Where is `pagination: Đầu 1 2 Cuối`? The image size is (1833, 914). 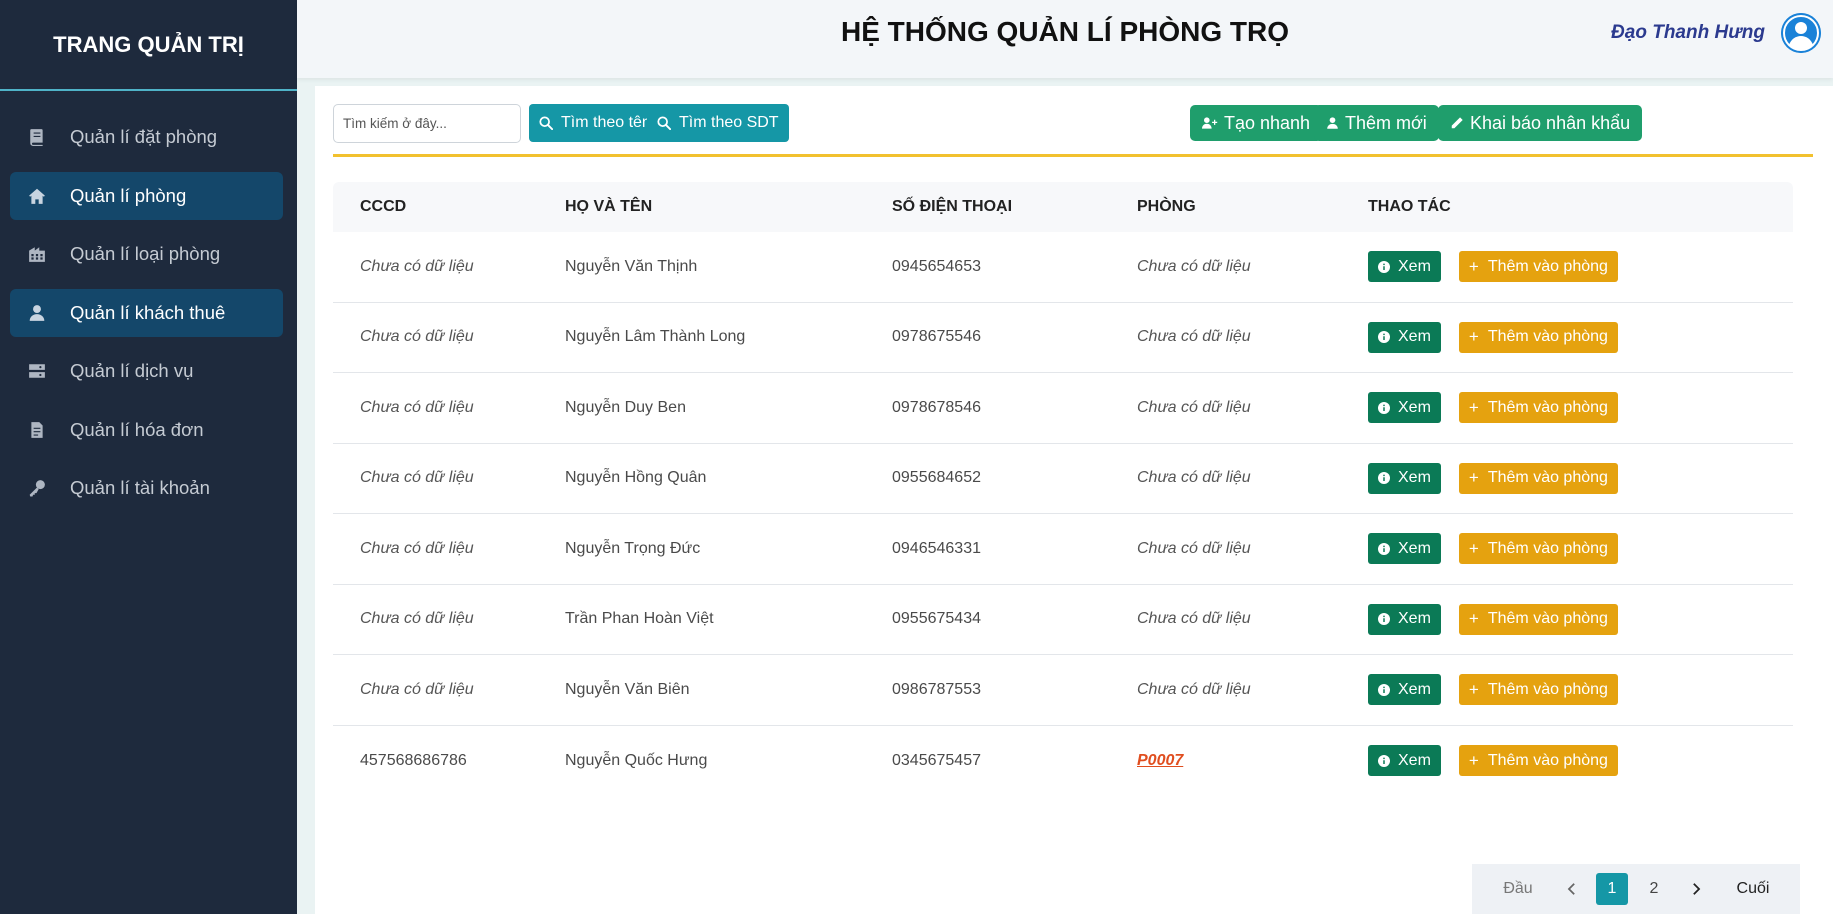 pagination: Đầu 1 2 Cuối is located at coordinates (1636, 889).